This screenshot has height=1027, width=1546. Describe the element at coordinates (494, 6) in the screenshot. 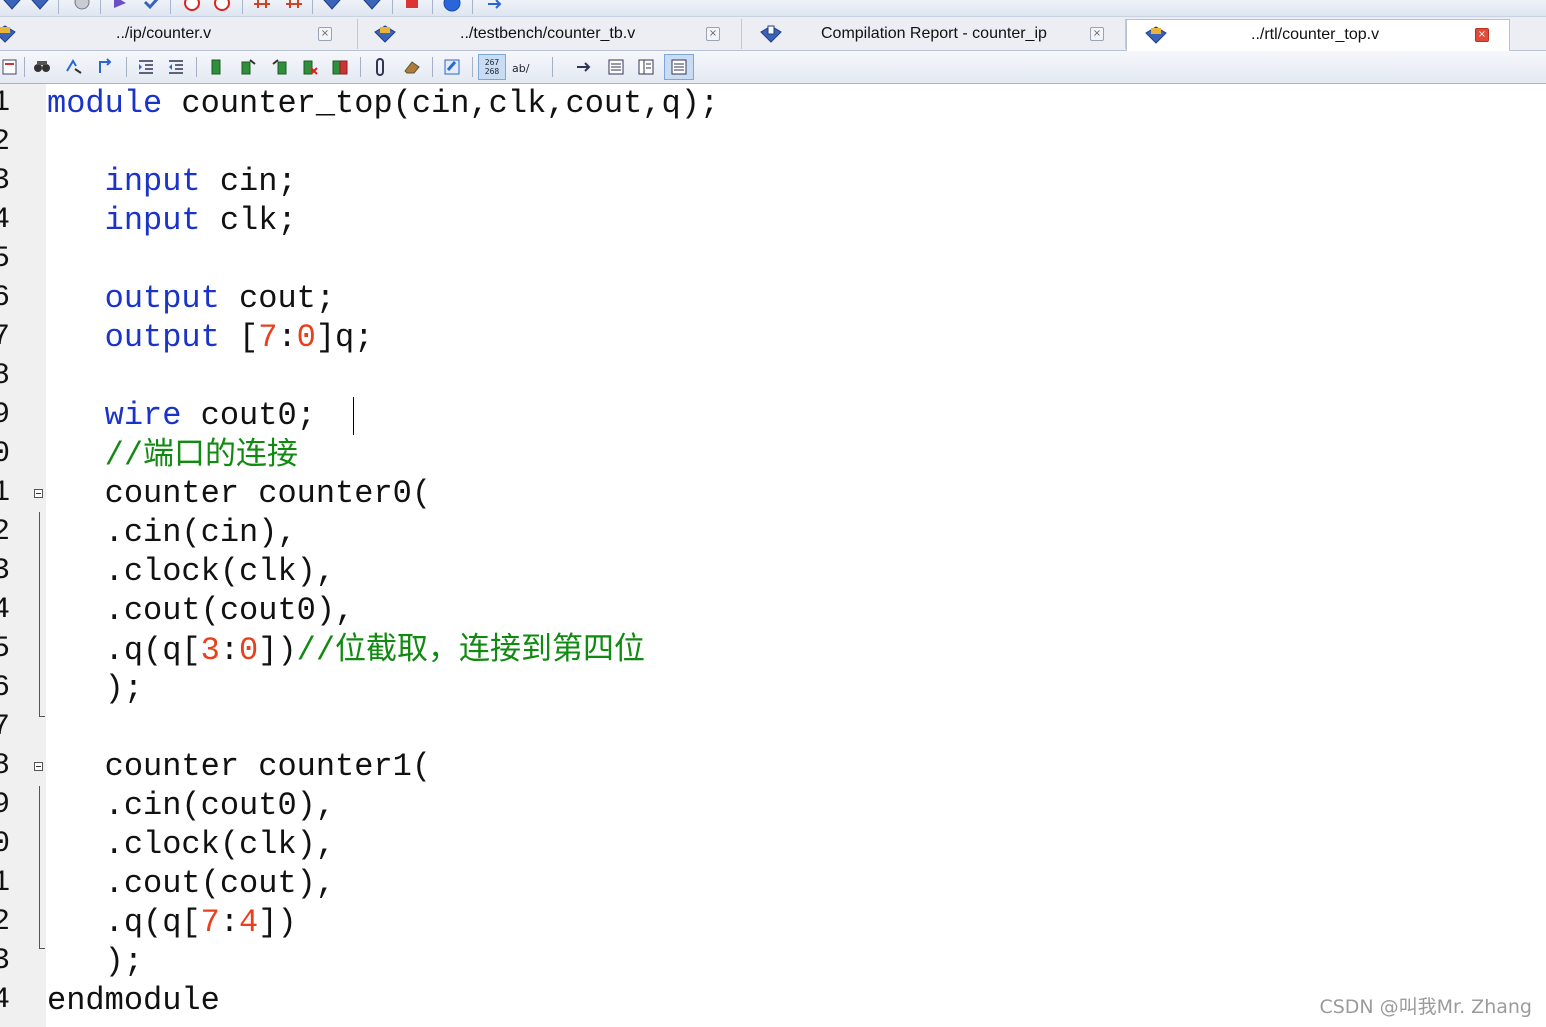

I see `arrow-icon` at that location.